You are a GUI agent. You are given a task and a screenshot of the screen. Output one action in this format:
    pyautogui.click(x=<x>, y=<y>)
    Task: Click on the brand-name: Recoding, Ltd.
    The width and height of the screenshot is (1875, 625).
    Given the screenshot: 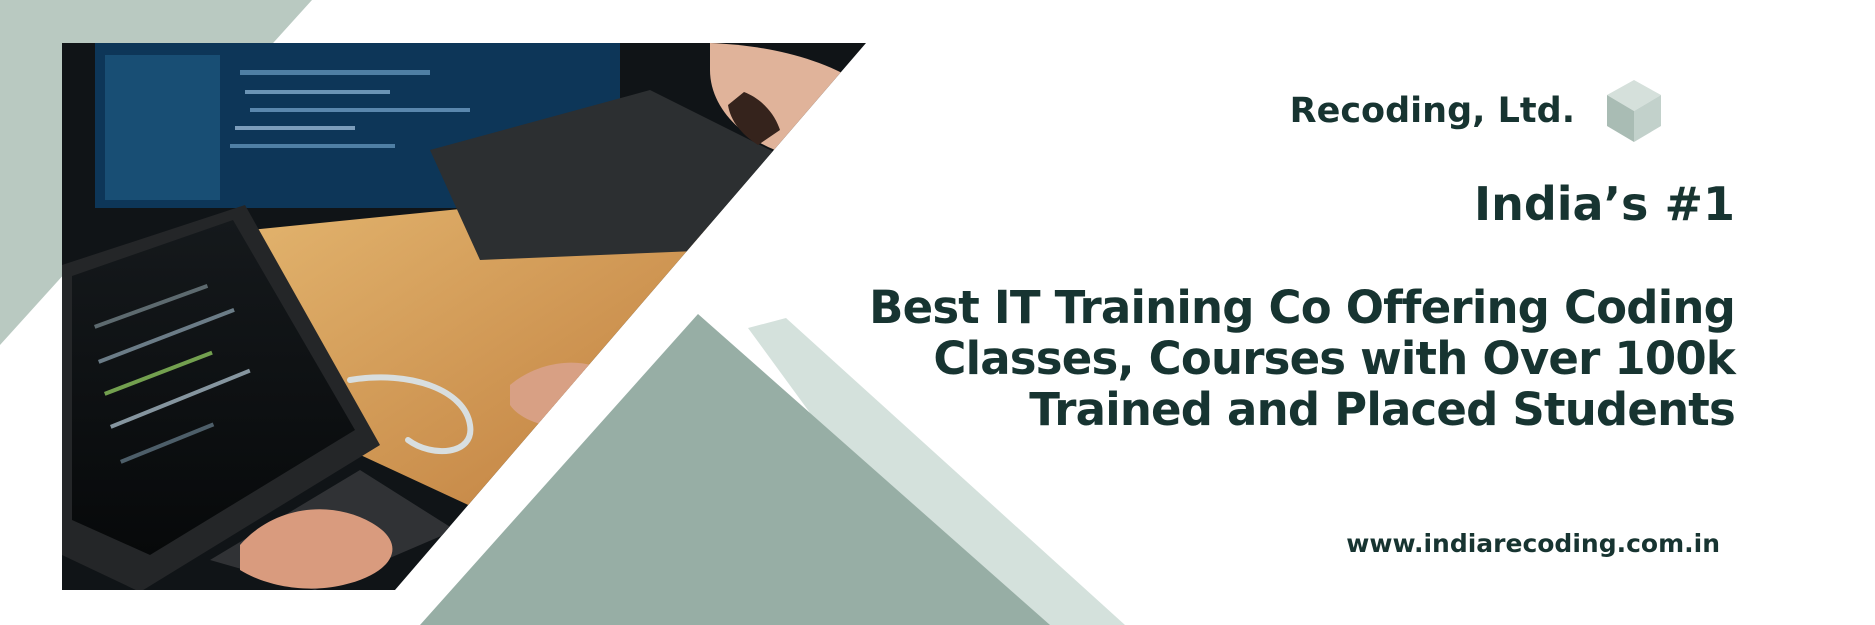 What is the action you would take?
    pyautogui.click(x=1432, y=111)
    